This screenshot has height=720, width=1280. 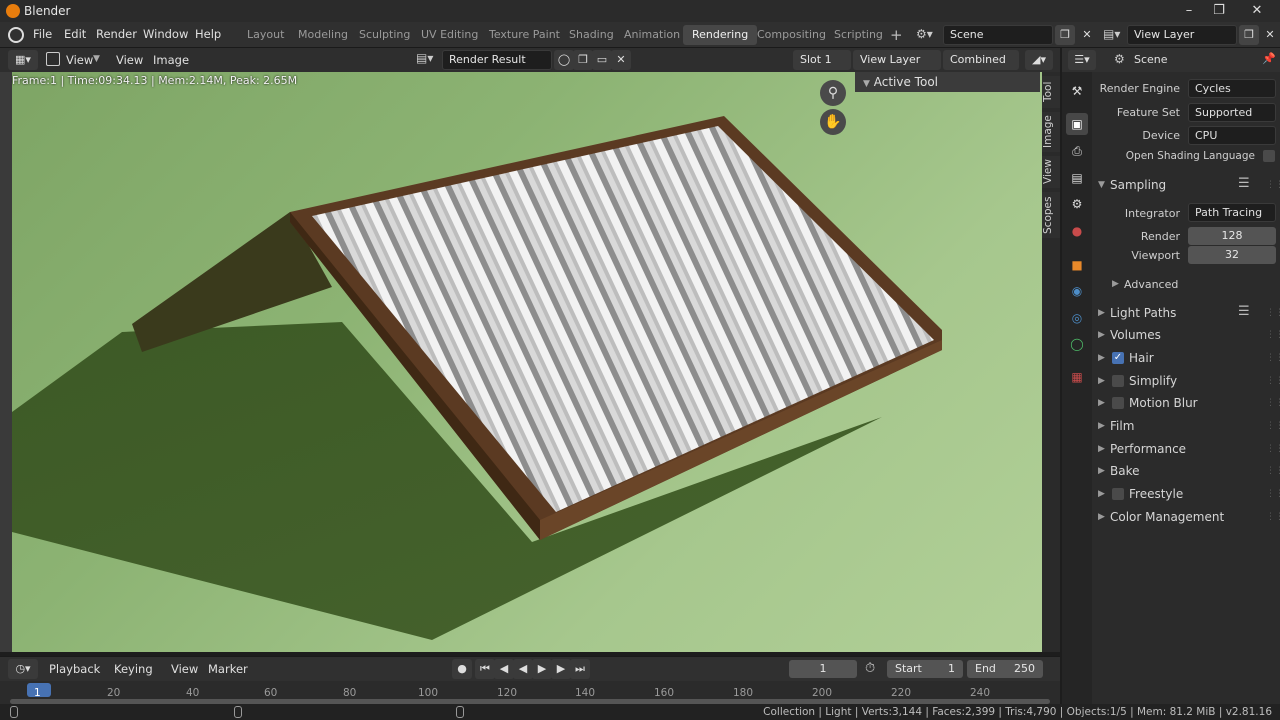 What do you see at coordinates (823, 669) in the screenshot?
I see `current-frame-field: 1` at bounding box center [823, 669].